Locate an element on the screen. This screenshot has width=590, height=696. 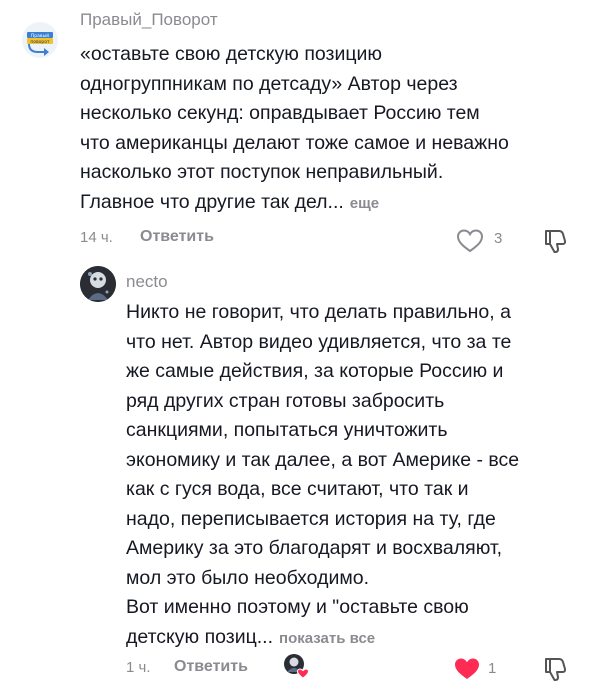
comment-line-last: Главное что другие так дел... еще is located at coordinates (330, 203).